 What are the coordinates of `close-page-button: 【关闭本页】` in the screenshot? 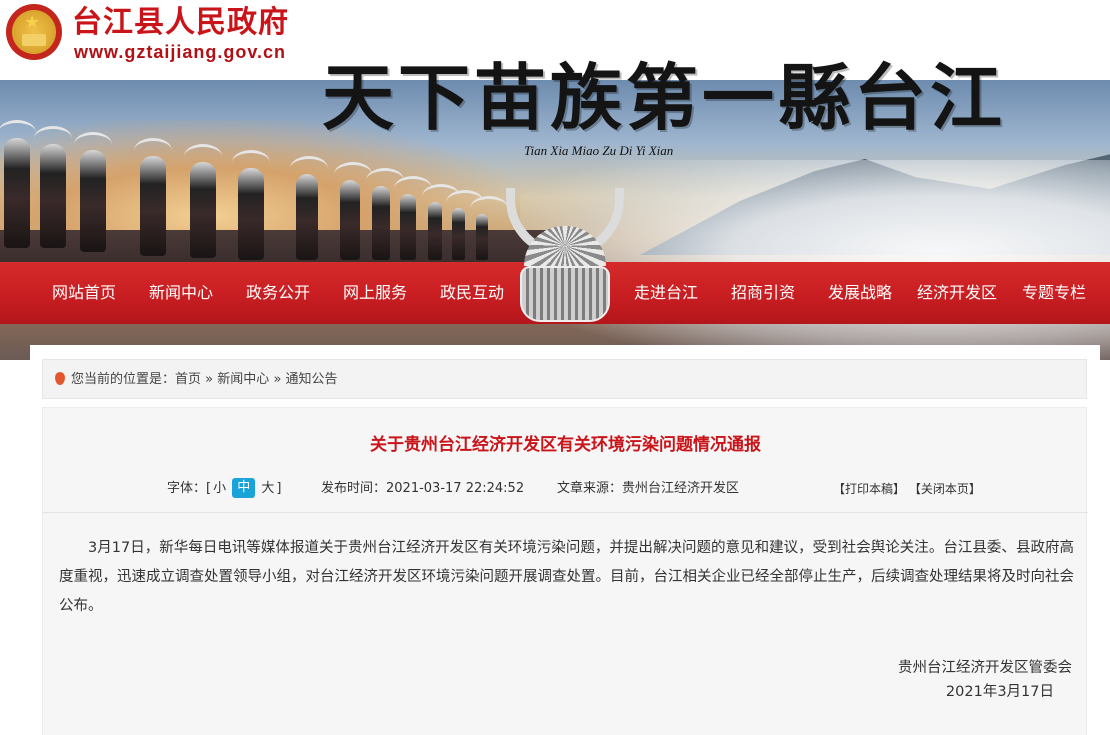 It's located at (945, 489).